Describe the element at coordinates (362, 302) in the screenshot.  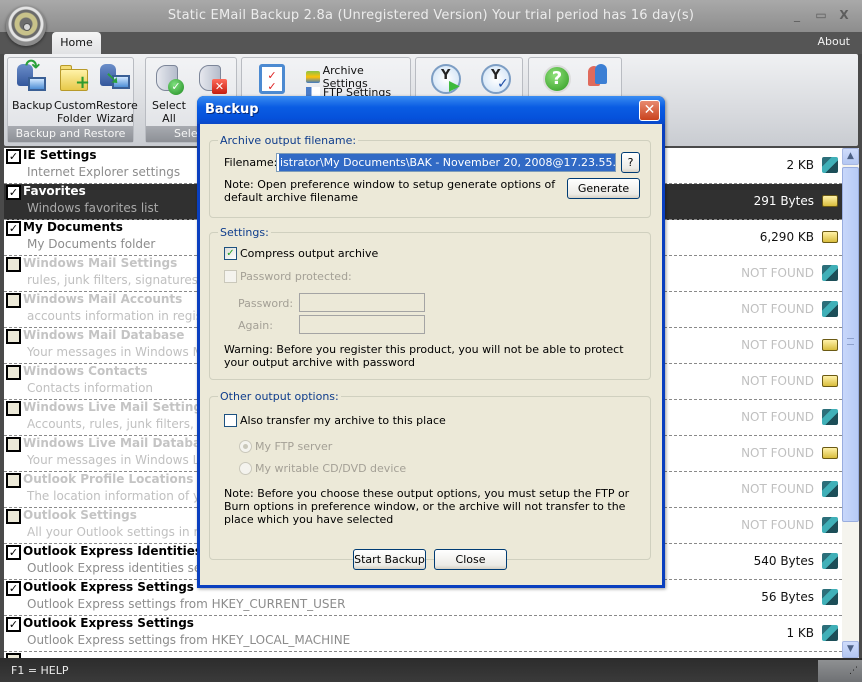
I see `password-input` at that location.